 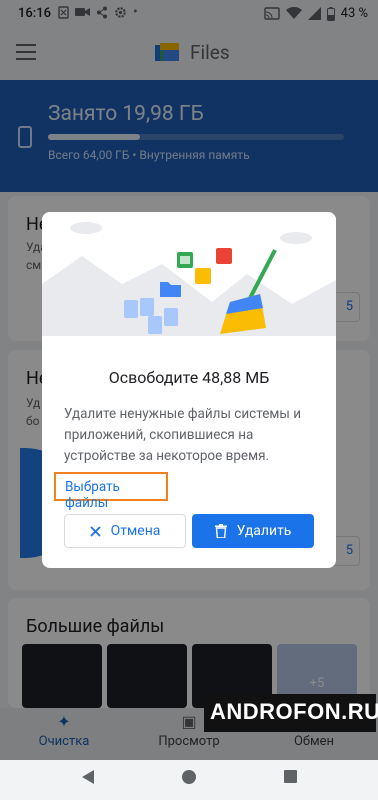 I want to click on delete-button: Удалить, so click(x=253, y=531).